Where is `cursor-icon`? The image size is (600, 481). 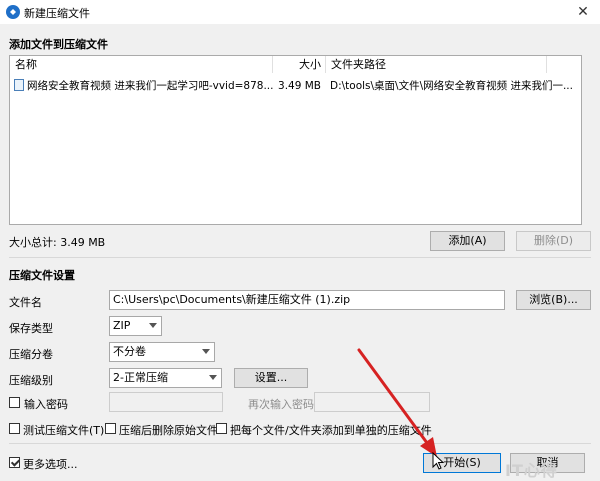 cursor-icon is located at coordinates (438, 461).